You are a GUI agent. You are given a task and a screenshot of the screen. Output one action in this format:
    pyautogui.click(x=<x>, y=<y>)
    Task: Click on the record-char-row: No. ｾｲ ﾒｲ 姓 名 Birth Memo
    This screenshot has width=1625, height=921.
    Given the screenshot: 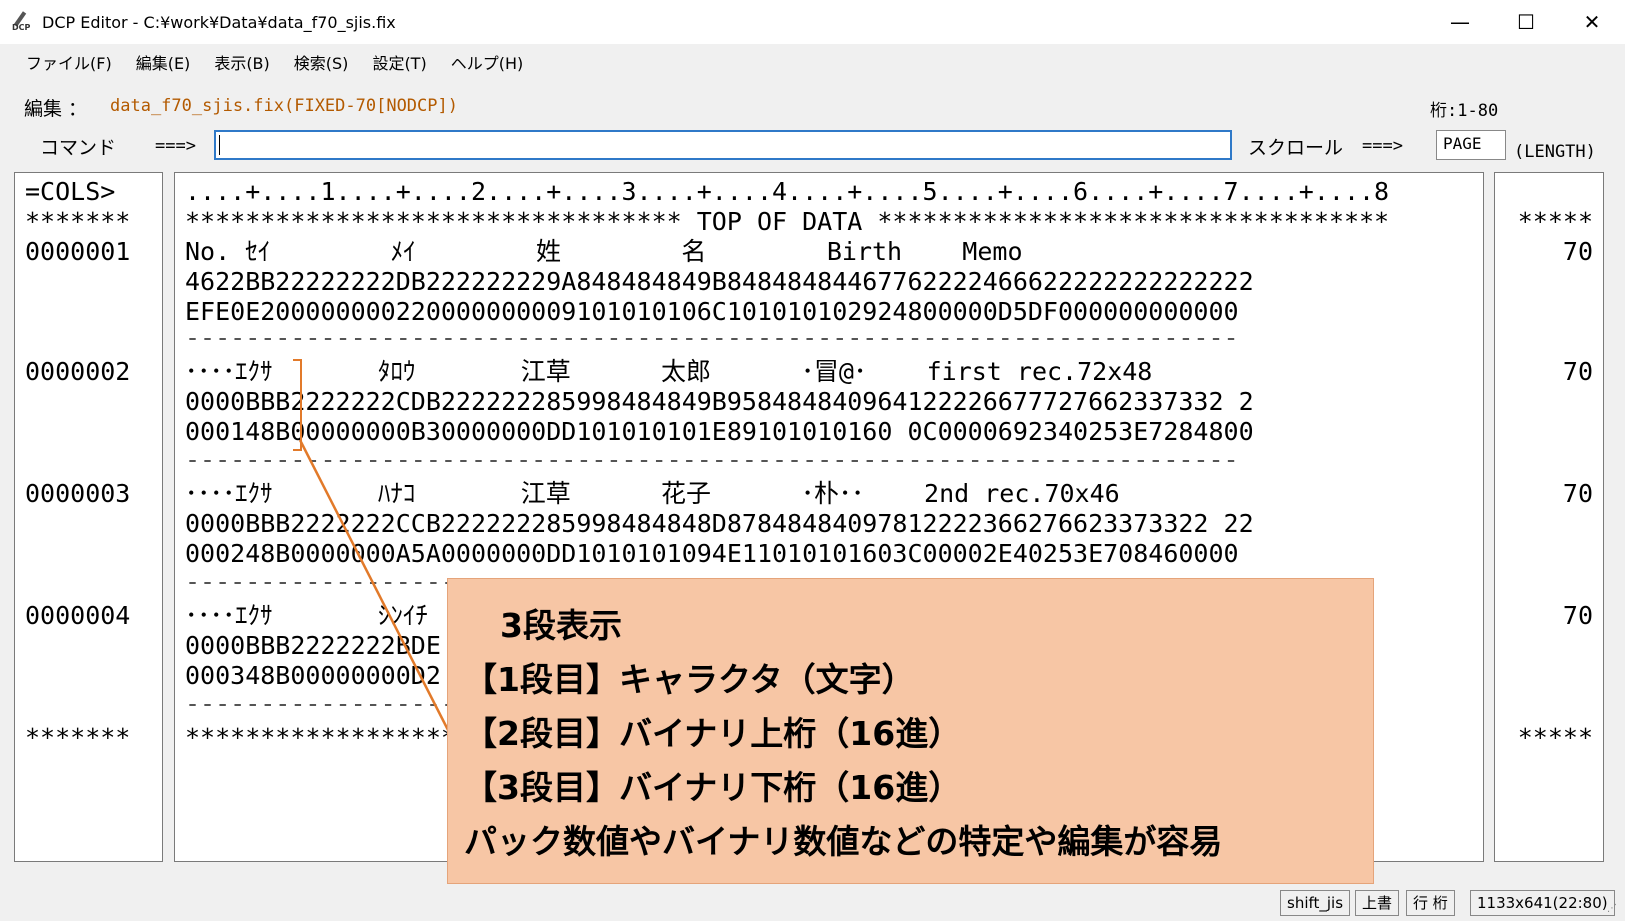 What is the action you would take?
    pyautogui.click(x=604, y=252)
    